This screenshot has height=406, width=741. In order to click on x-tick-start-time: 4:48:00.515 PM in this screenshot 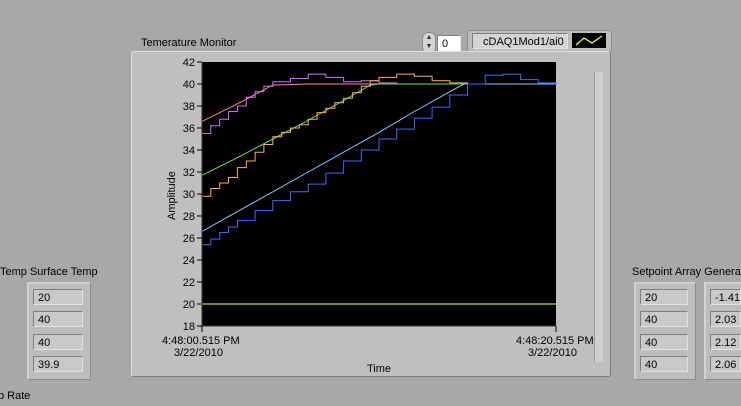, I will do `click(201, 341)`.